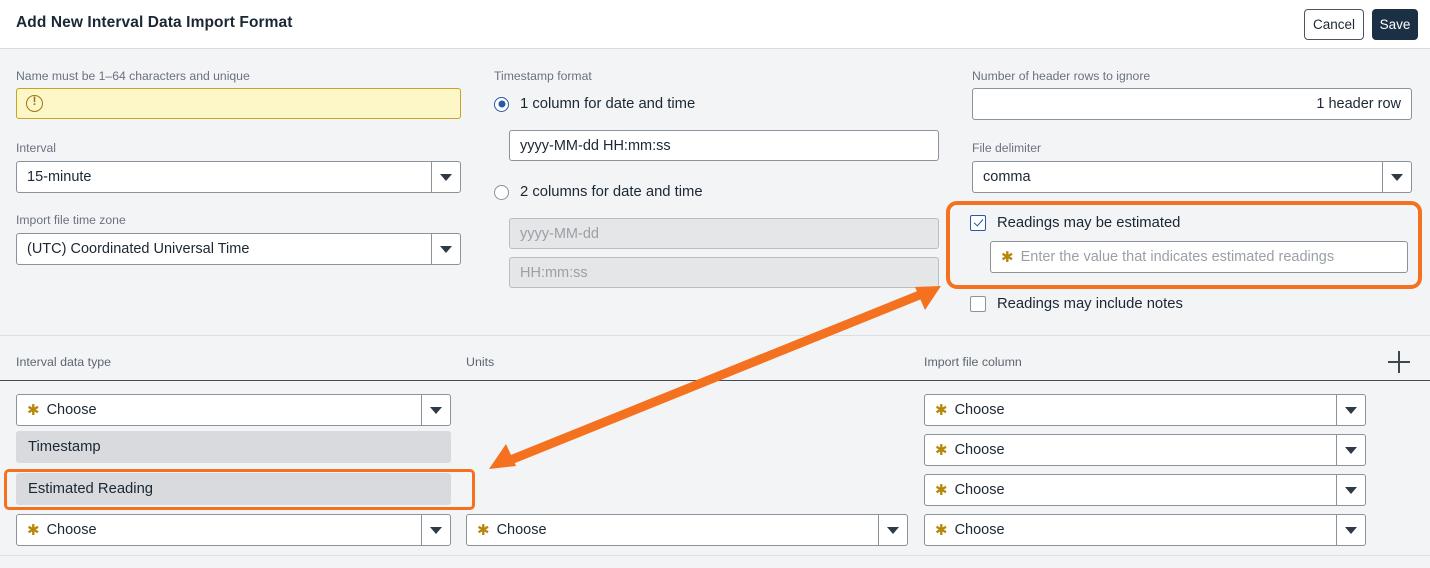  I want to click on checkbox-readings-may-include-notes: Readings may include notes, so click(1076, 304).